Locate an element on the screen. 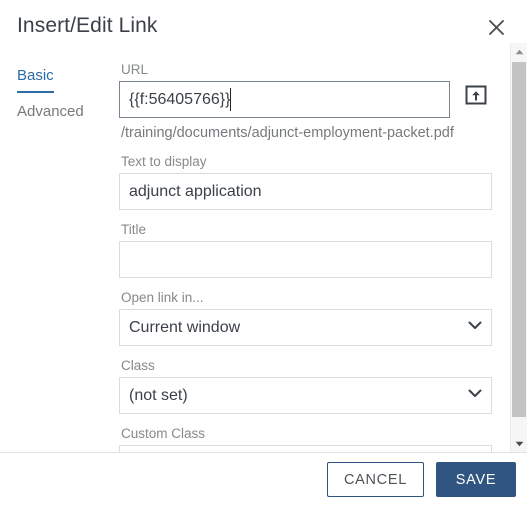 The image size is (527, 505). title-label: Title is located at coordinates (134, 229).